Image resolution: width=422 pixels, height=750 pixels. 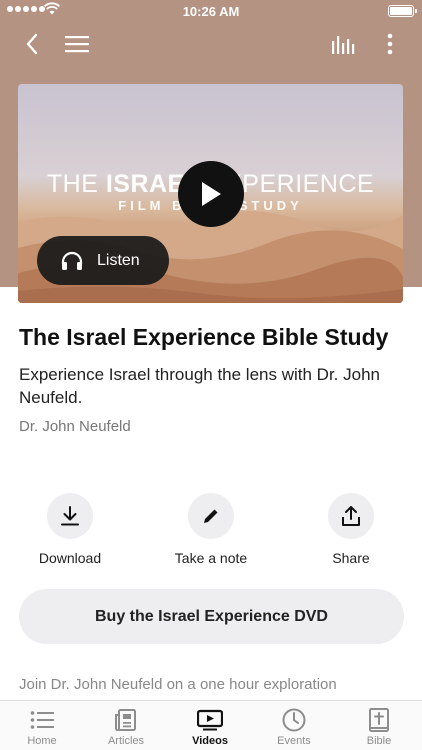 I want to click on tab-articles: Articles, so click(x=126, y=725).